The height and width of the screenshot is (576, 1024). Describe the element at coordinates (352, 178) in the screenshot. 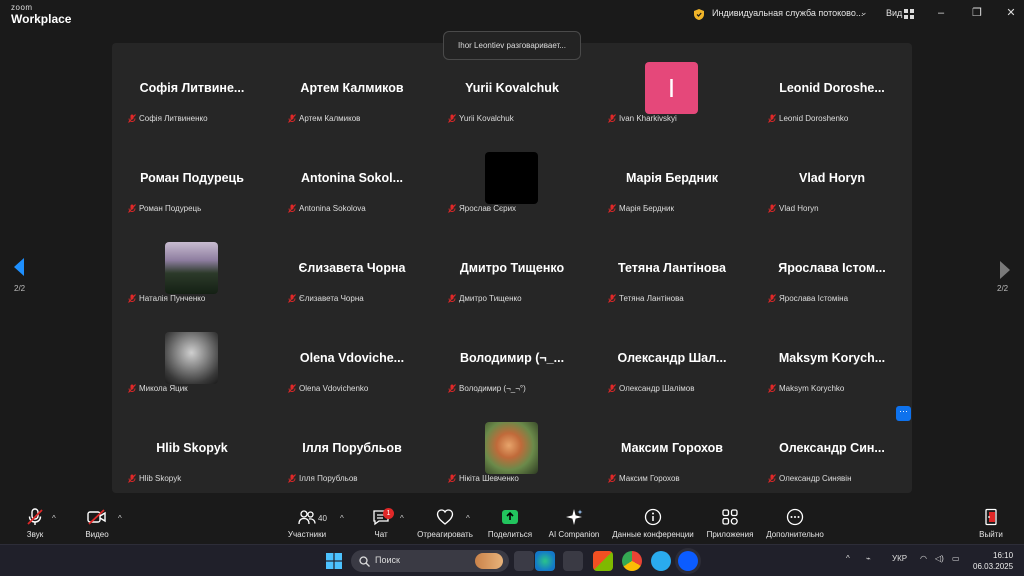

I see `participant-tile: Antonina Sokol... Antonina Sokolova` at that location.